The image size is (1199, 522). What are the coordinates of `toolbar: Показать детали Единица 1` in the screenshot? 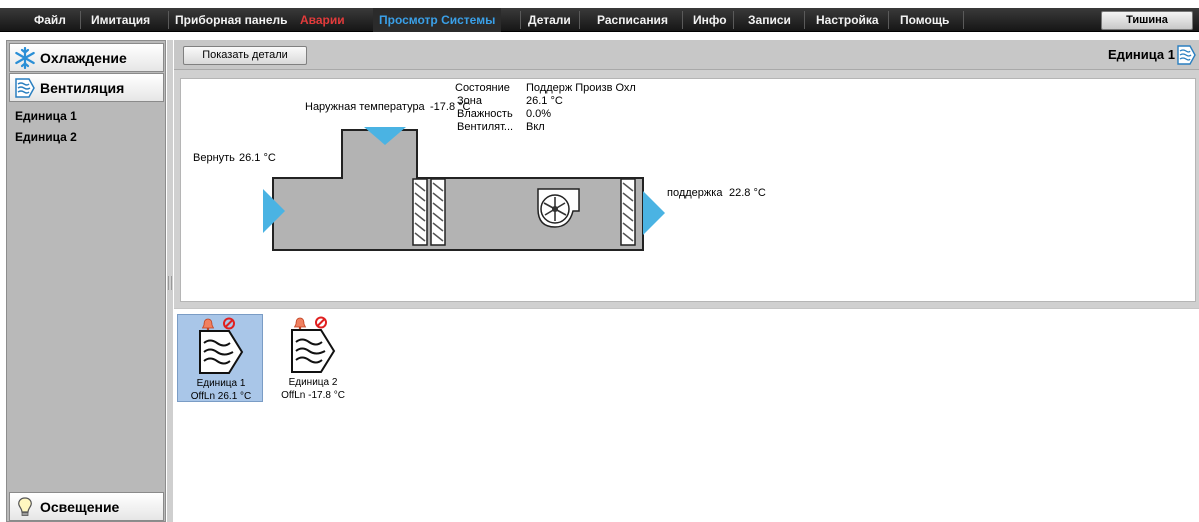 It's located at (686, 55).